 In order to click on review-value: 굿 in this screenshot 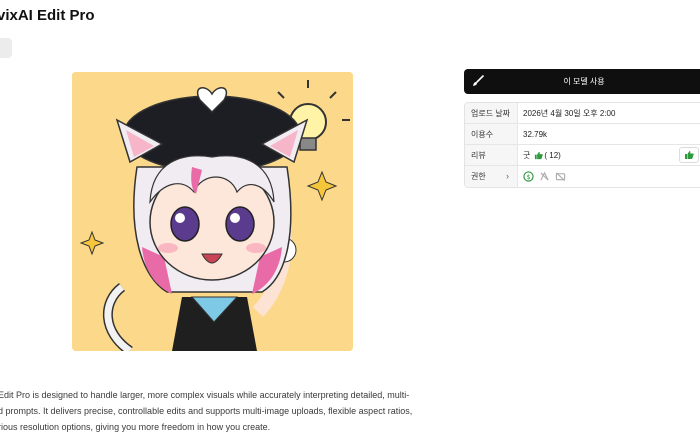, I will do `click(527, 155)`.